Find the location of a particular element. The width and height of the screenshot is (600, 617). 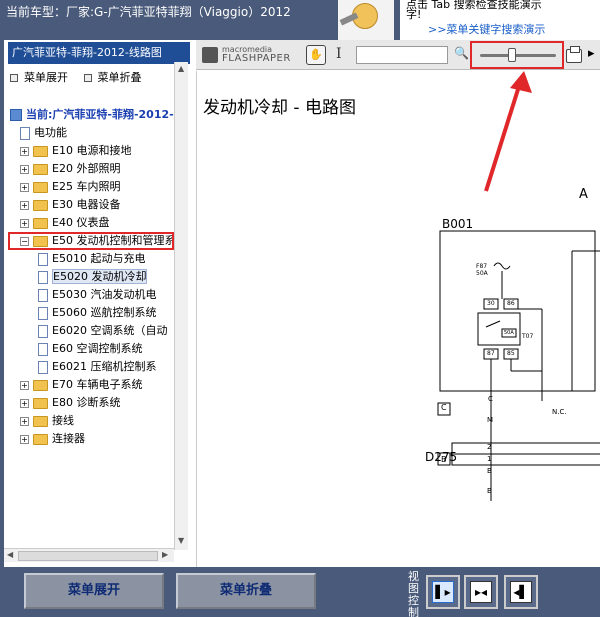

tree-item-label: 当前:广汽菲亚特-菲翔-2012-线 is located at coordinates (105, 114).